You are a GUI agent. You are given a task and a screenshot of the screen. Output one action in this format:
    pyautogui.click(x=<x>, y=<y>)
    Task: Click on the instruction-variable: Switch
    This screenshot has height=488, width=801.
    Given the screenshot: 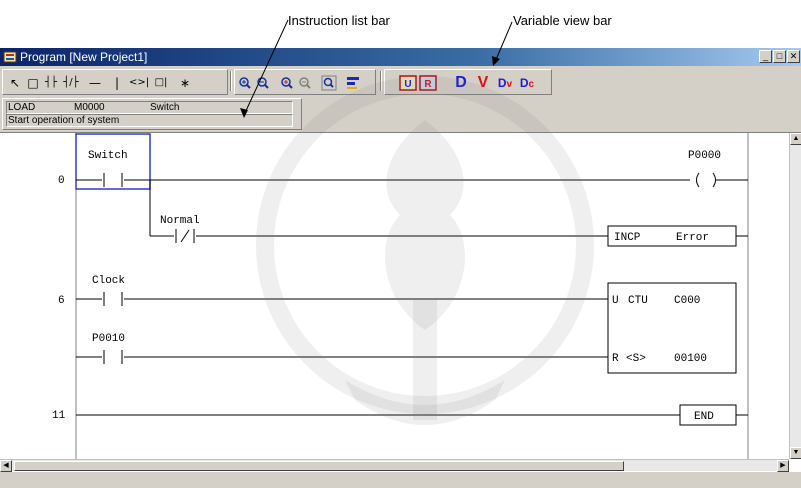 What is the action you would take?
    pyautogui.click(x=165, y=107)
    